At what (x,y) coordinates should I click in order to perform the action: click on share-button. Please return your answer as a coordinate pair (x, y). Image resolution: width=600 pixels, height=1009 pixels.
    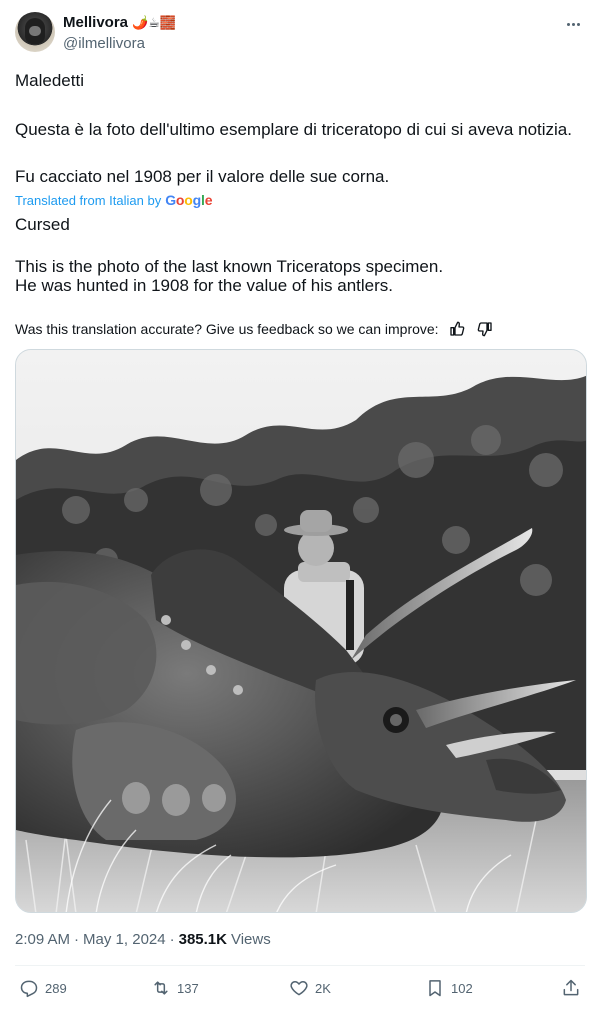
    Looking at the image, I should click on (571, 988).